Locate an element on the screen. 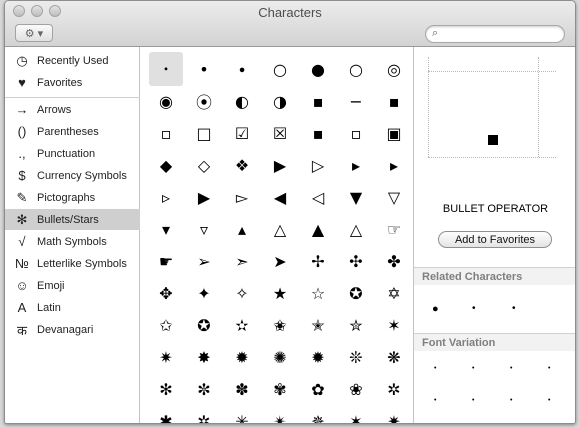 Image resolution: width=580 pixels, height=428 pixels. sidebar-item-math-symbols: √ Math Symbols is located at coordinates (72, 241).